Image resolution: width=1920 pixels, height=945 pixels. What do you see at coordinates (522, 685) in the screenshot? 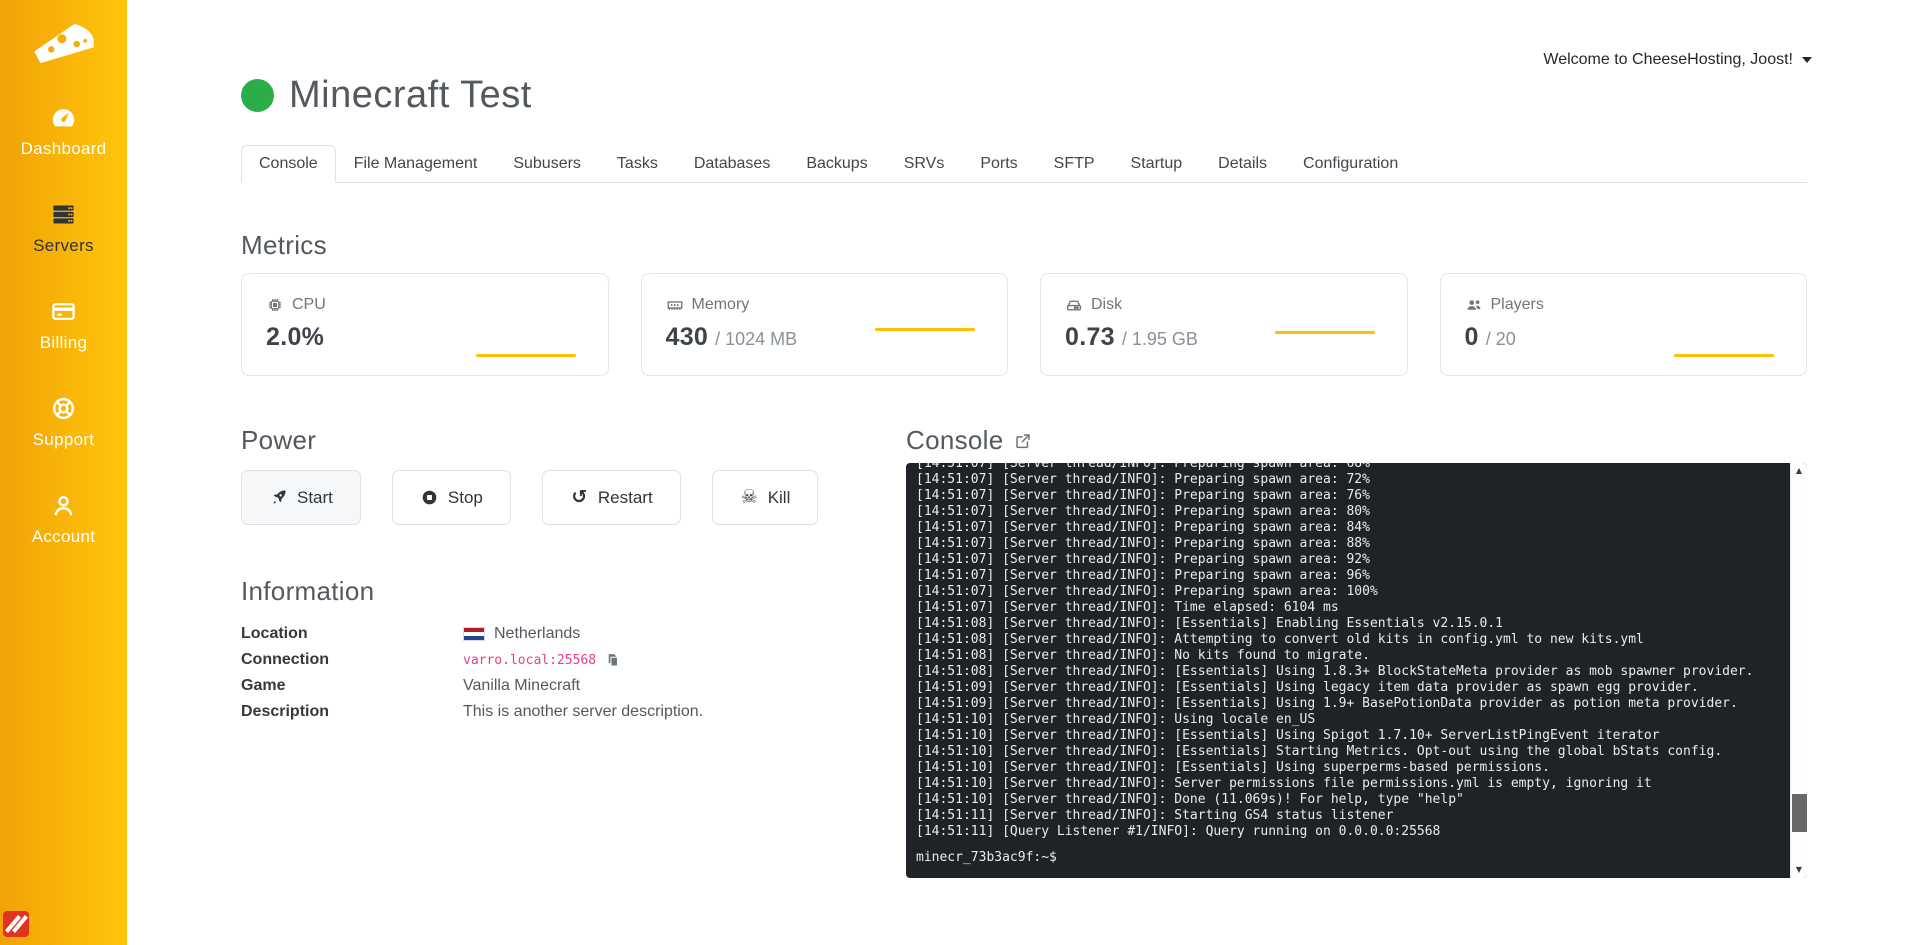
I see `game-value: Vanilla Minecraft` at bounding box center [522, 685].